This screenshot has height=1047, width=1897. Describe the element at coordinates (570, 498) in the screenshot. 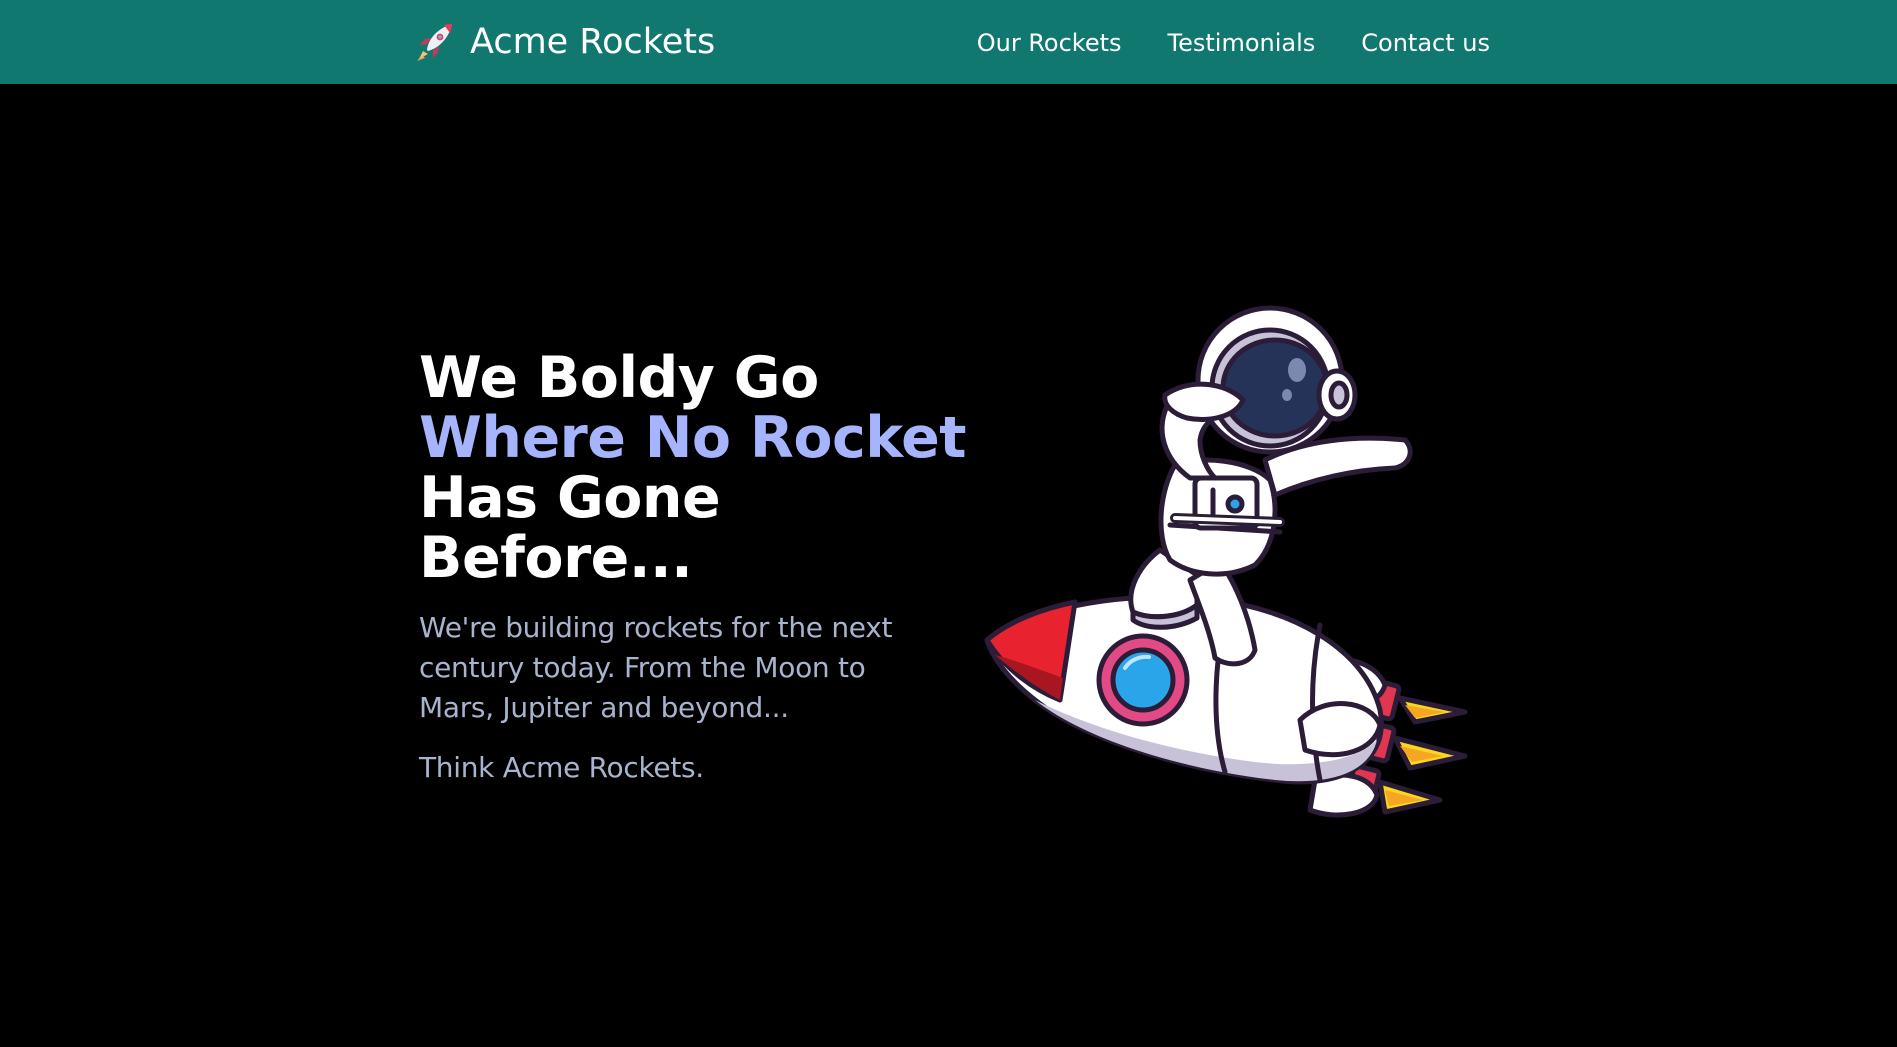

I see `hero-title-line3: Has Gone` at that location.